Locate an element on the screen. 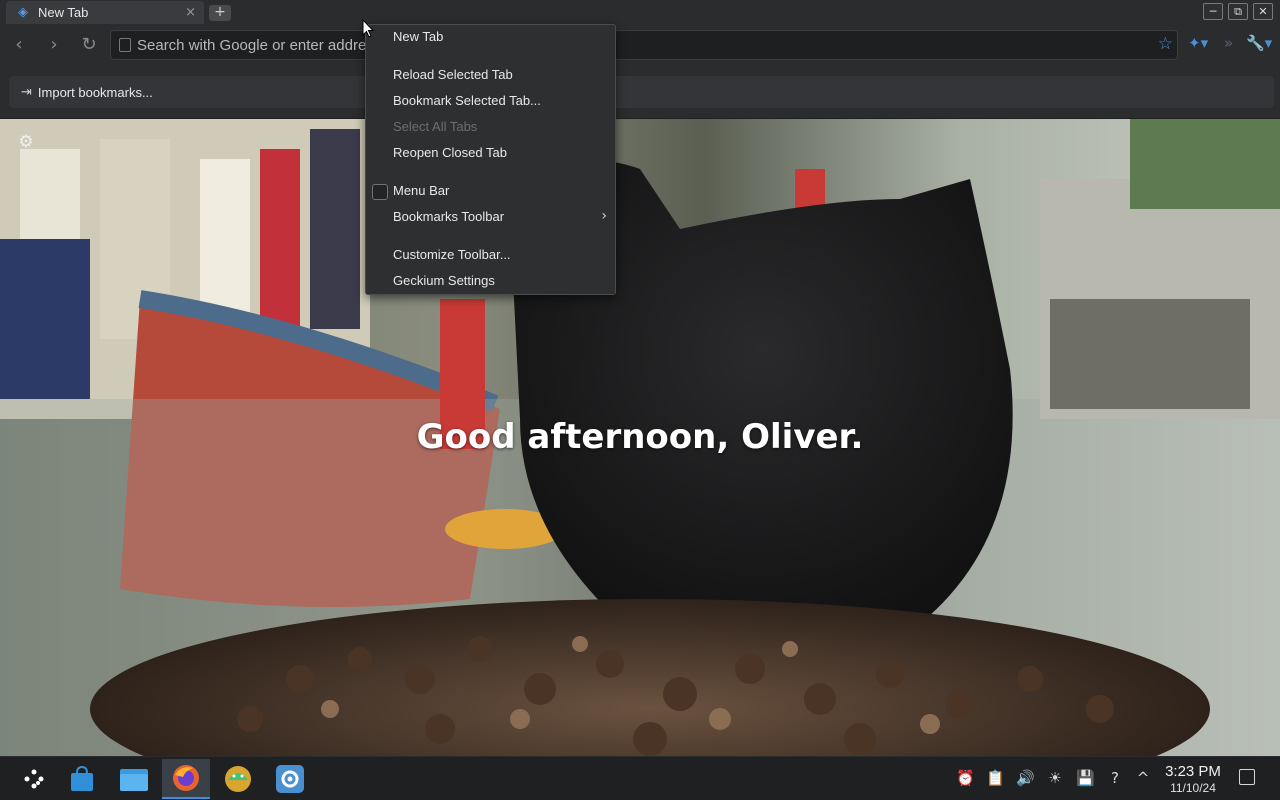  forward-button: › is located at coordinates (54, 45).